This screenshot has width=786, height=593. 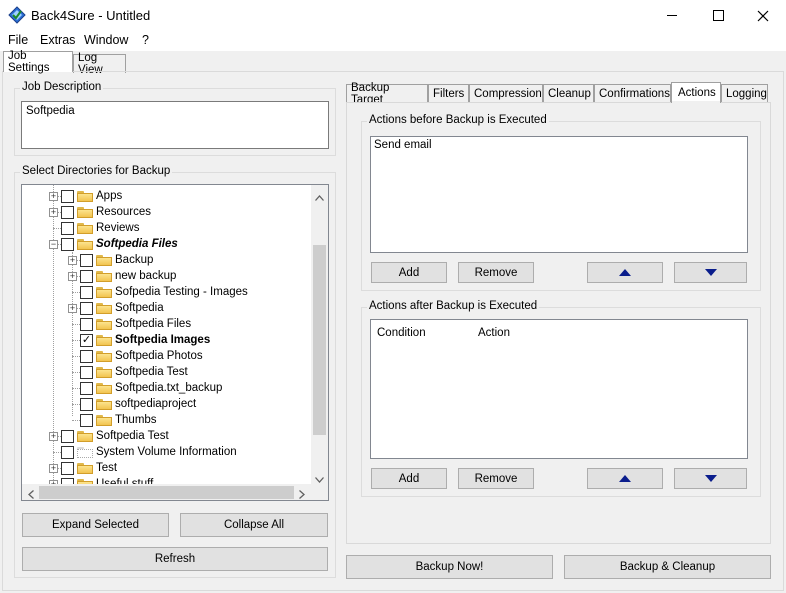 What do you see at coordinates (113, 244) in the screenshot?
I see `tree-row: − Softpedia Files` at bounding box center [113, 244].